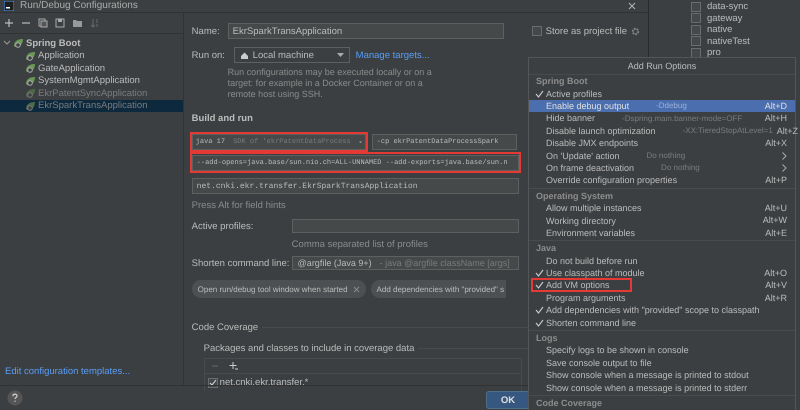  Describe the element at coordinates (569, 403) in the screenshot. I see `section-header: Code Coverage` at that location.